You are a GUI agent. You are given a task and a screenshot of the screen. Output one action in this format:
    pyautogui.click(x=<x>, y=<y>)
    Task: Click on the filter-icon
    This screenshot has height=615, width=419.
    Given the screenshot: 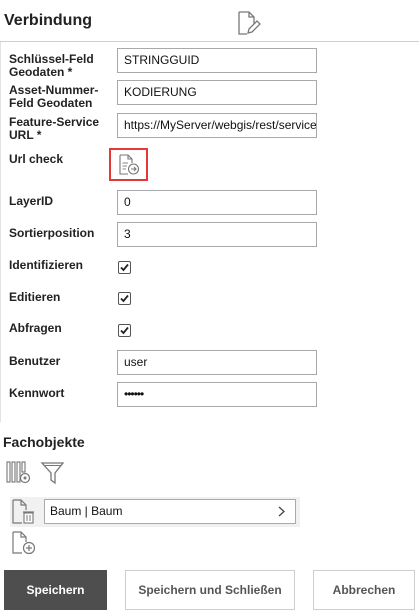 What is the action you would take?
    pyautogui.click(x=53, y=474)
    